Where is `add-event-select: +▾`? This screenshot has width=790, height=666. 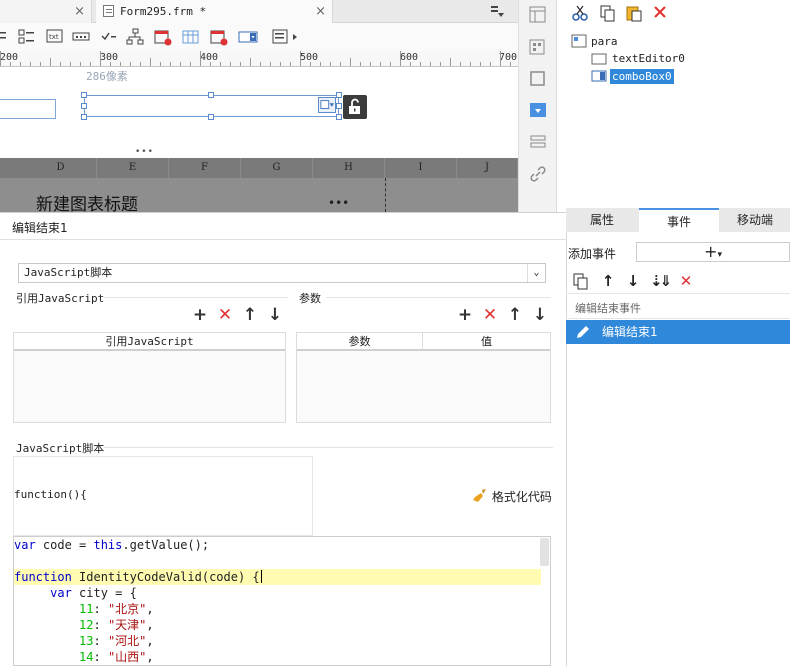 add-event-select: +▾ is located at coordinates (713, 252).